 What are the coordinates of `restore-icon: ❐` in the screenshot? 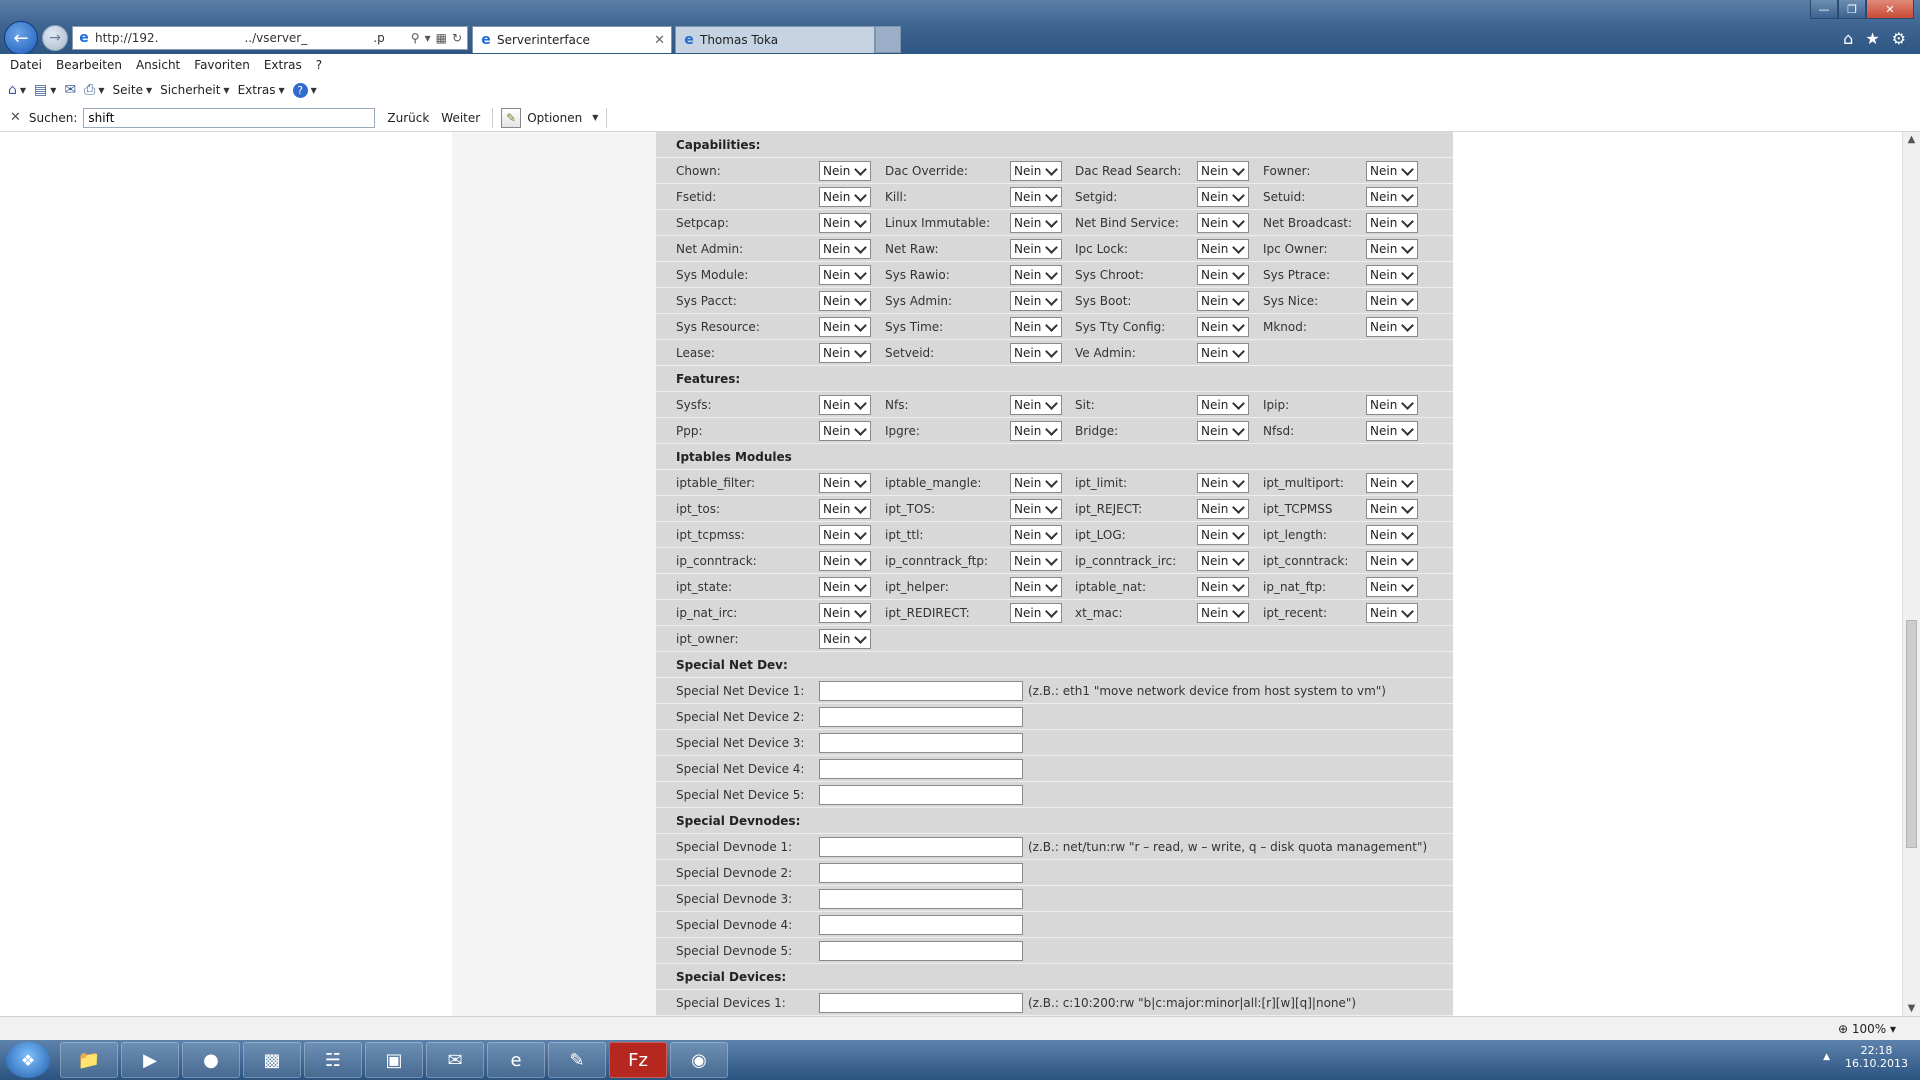 It's located at (1852, 9).